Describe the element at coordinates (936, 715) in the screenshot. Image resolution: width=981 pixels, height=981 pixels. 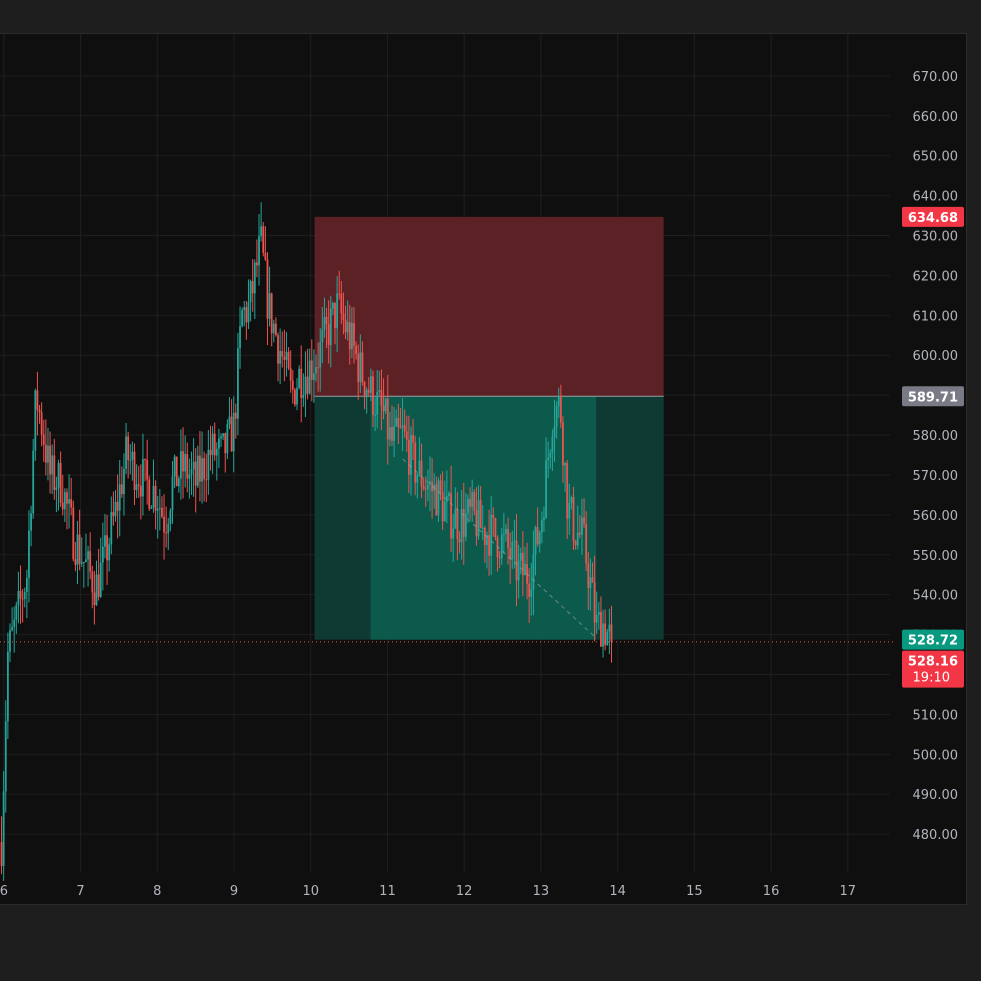
I see `y-tick-label: 510.00` at that location.